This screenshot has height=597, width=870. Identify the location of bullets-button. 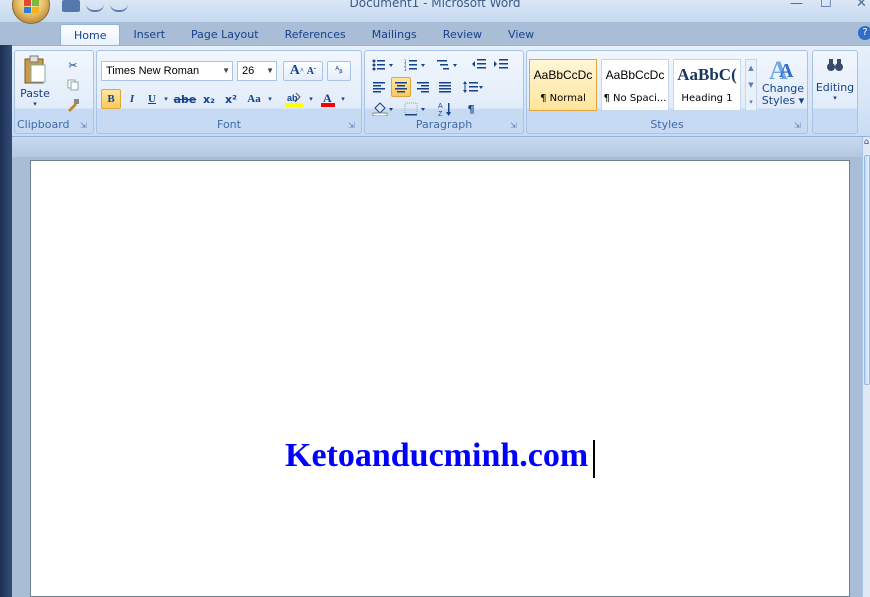
(384, 65).